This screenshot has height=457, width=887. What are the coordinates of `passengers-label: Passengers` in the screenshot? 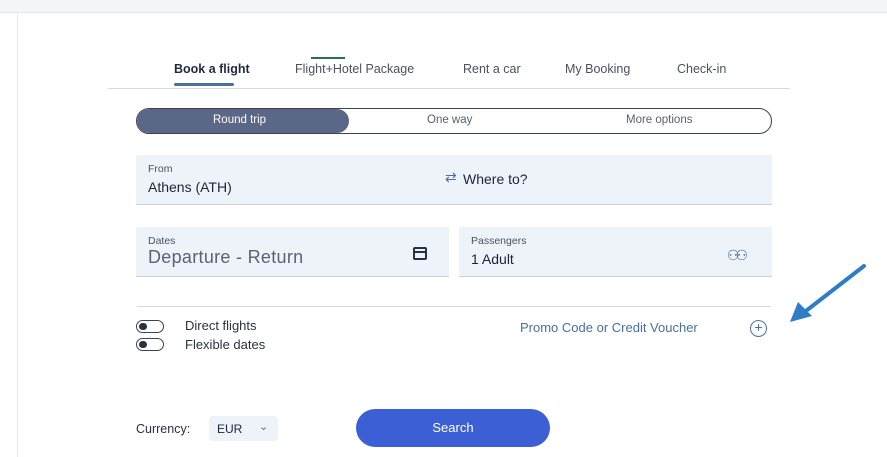 It's located at (499, 241).